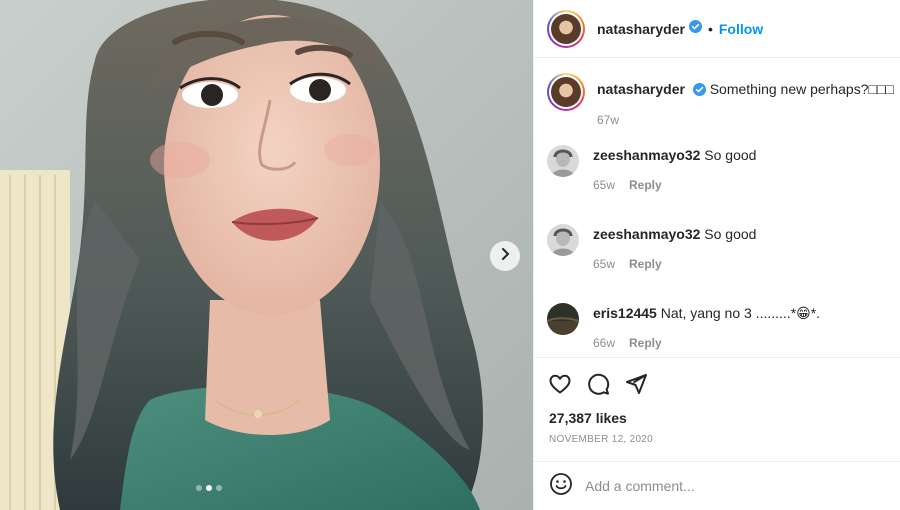  What do you see at coordinates (741, 29) in the screenshot?
I see `follow-button: Follow` at bounding box center [741, 29].